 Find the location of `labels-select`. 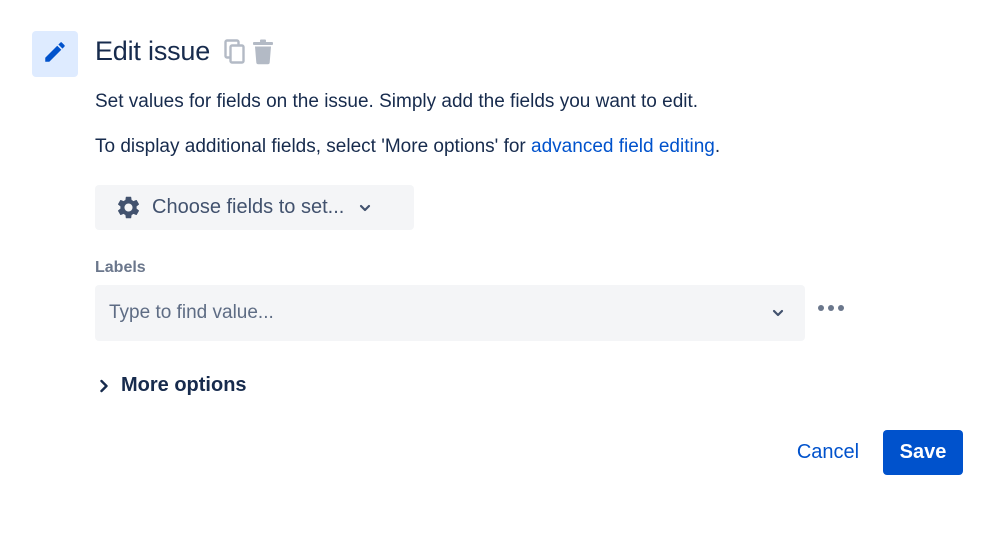

labels-select is located at coordinates (450, 313).